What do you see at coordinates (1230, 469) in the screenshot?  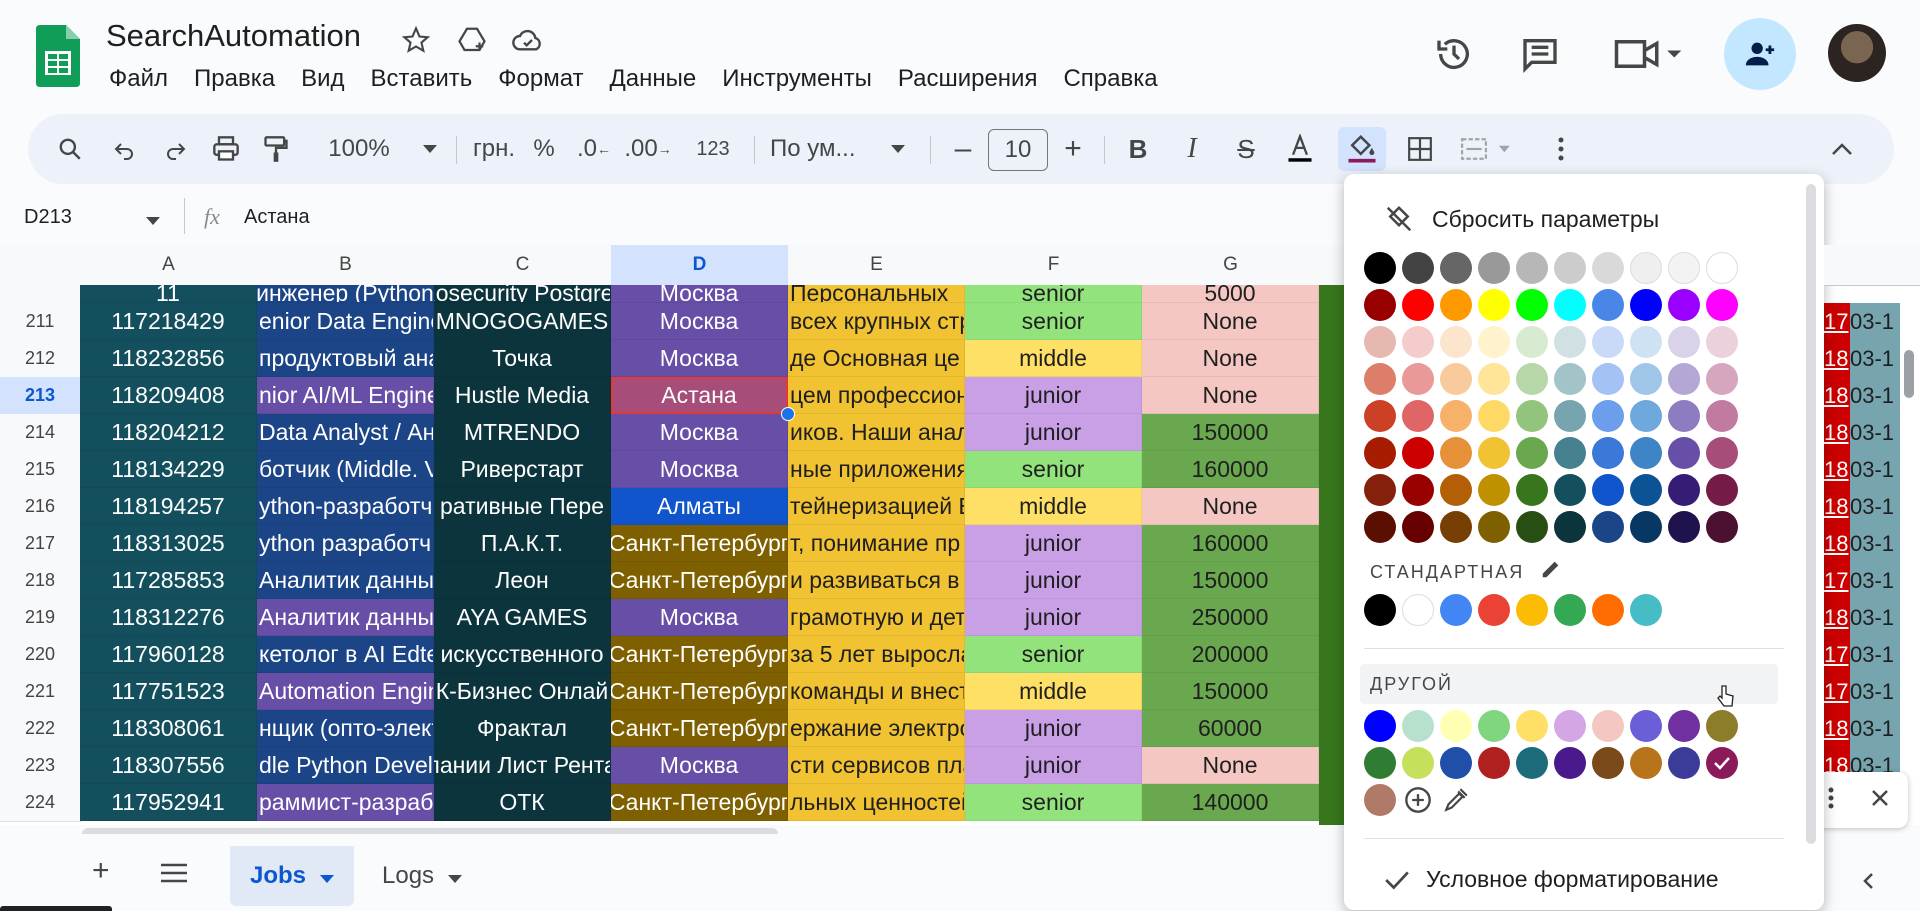 I see `cell-g215: 160000` at bounding box center [1230, 469].